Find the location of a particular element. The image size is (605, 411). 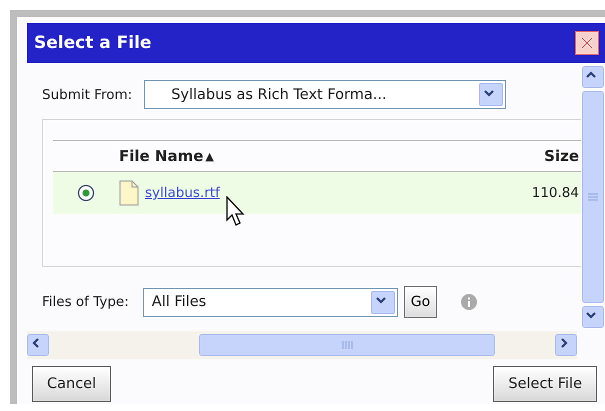

file-type-dropdown: All Files is located at coordinates (270, 302).